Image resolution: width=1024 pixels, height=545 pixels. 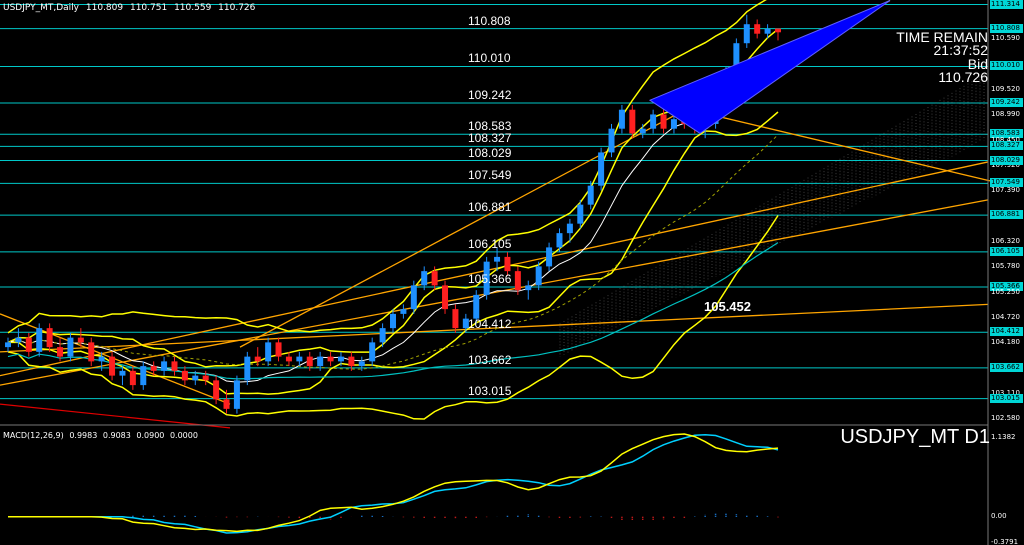 I want to click on level-label: 107.549, so click(x=490, y=175).